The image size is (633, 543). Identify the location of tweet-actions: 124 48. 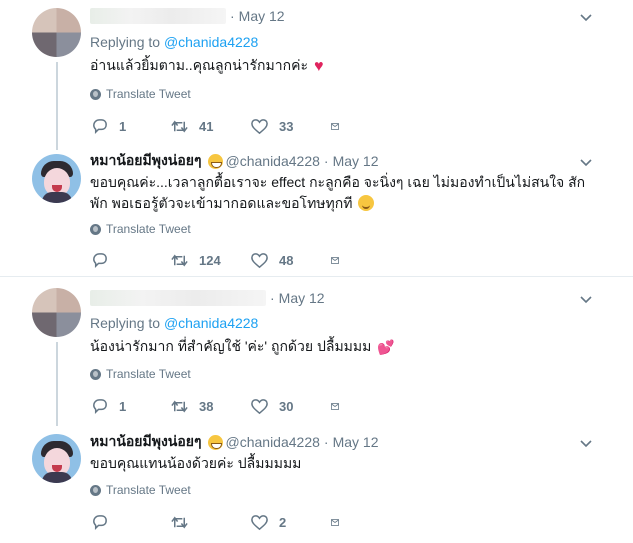
(230, 260).